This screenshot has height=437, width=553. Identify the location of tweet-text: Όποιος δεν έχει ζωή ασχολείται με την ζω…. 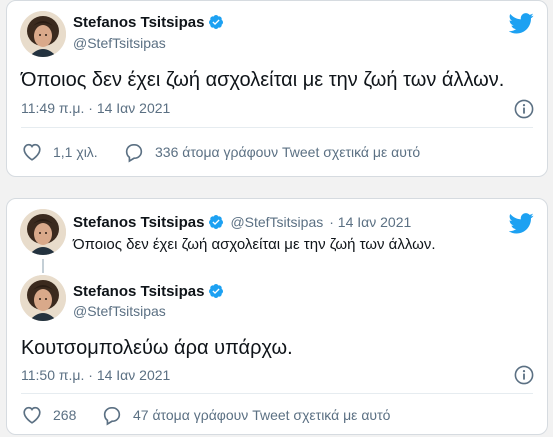
(263, 80).